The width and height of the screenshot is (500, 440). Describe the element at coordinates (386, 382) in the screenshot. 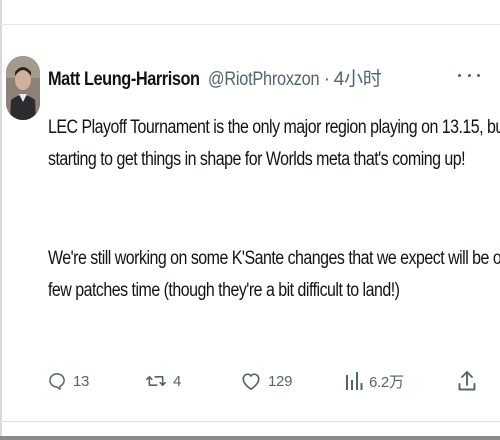

I see `views-count: 6.2万` at that location.